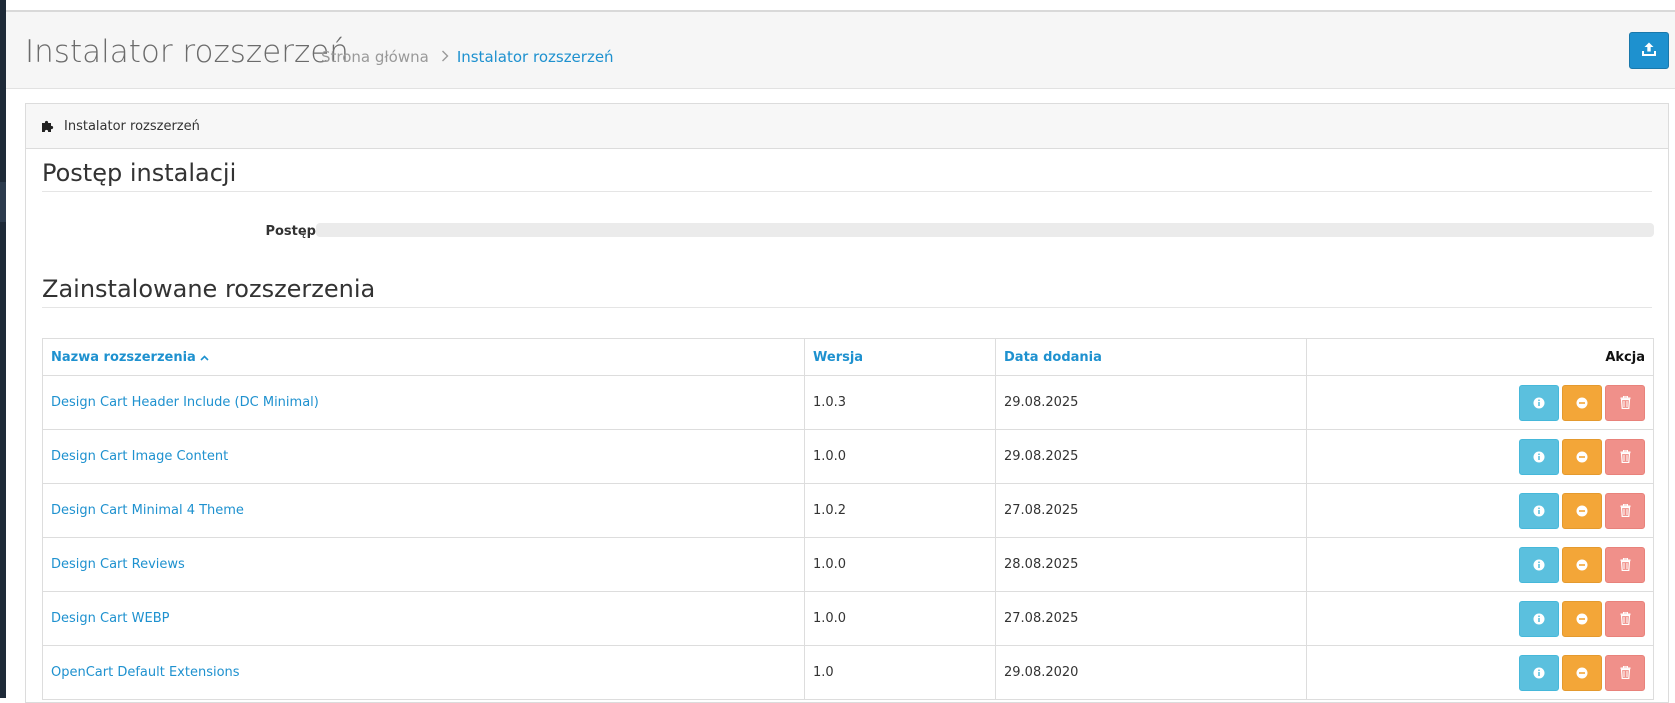 Image resolution: width=1675 pixels, height=703 pixels. Describe the element at coordinates (139, 456) in the screenshot. I see `extension-name-link: Design Cart Image Content` at that location.